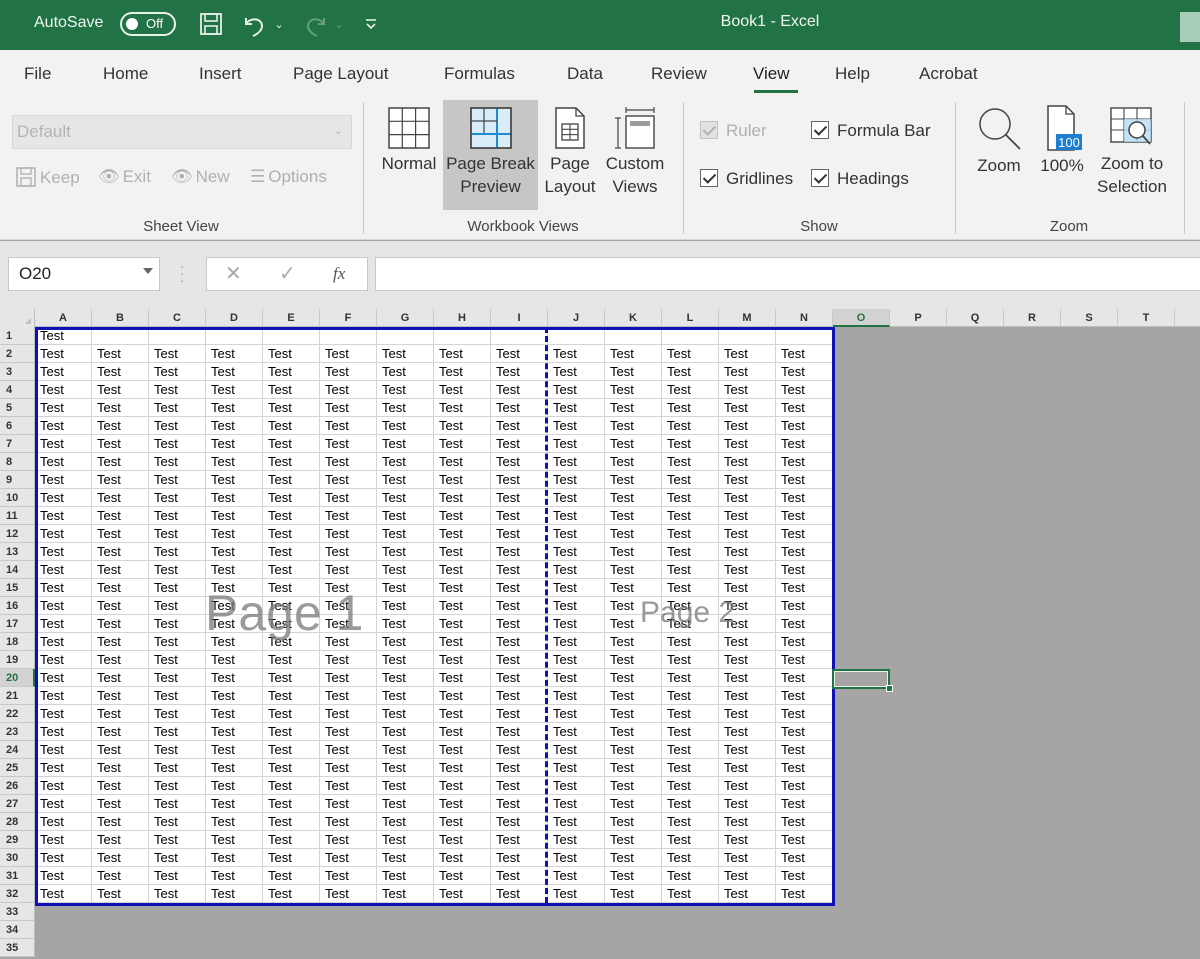 This screenshot has width=1200, height=959. Describe the element at coordinates (405, 696) in the screenshot. I see `cell-g21: Test` at that location.